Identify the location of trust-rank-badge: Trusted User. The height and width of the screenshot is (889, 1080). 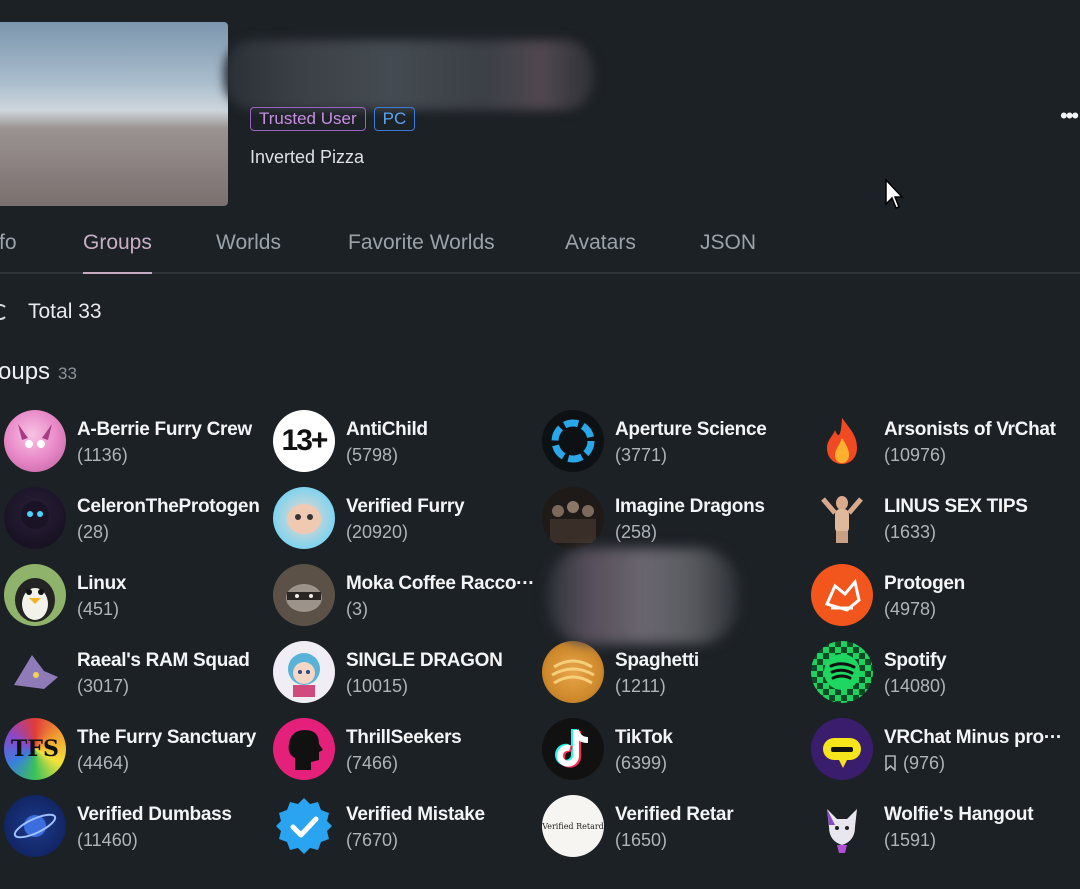
(308, 119).